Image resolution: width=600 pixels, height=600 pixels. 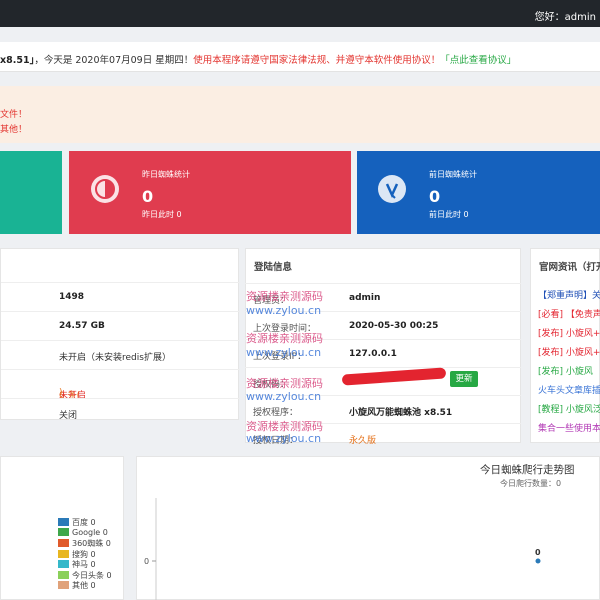 What do you see at coordinates (300, 114) in the screenshot?
I see `warning-box: 文件！ 其他！` at bounding box center [300, 114].